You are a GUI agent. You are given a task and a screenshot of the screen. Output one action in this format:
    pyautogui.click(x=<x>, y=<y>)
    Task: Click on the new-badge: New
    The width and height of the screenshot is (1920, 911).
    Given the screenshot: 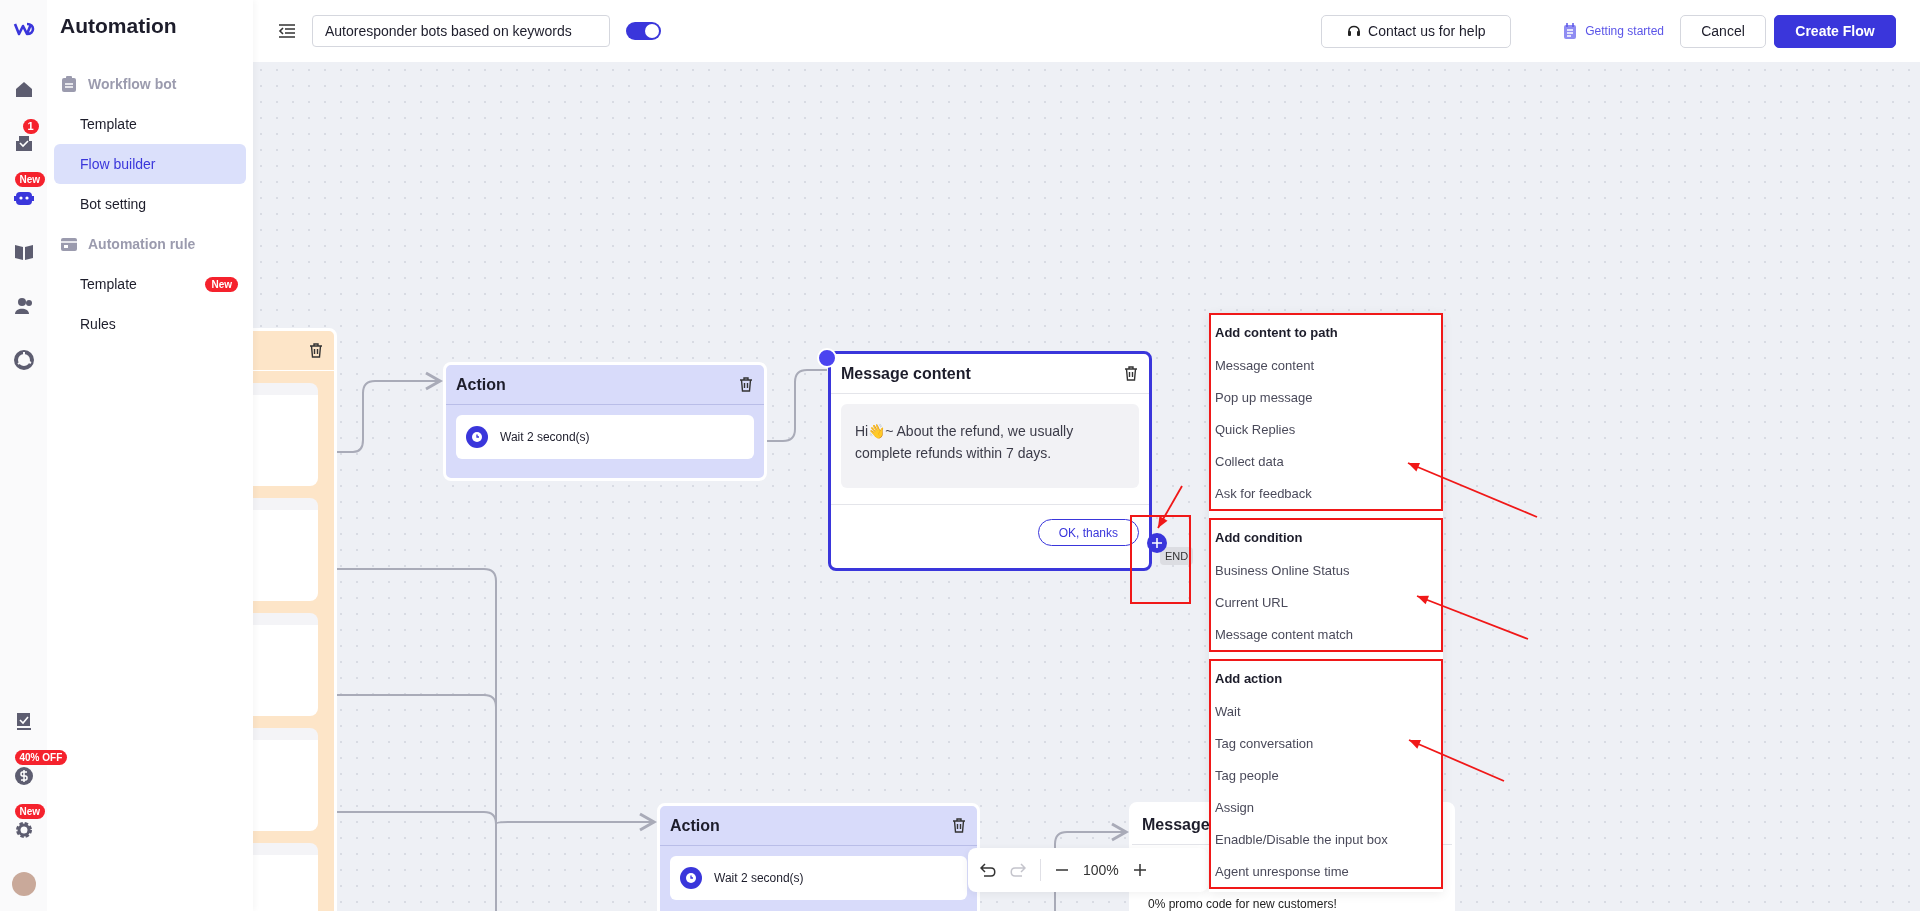 What is the action you would take?
    pyautogui.click(x=221, y=284)
    